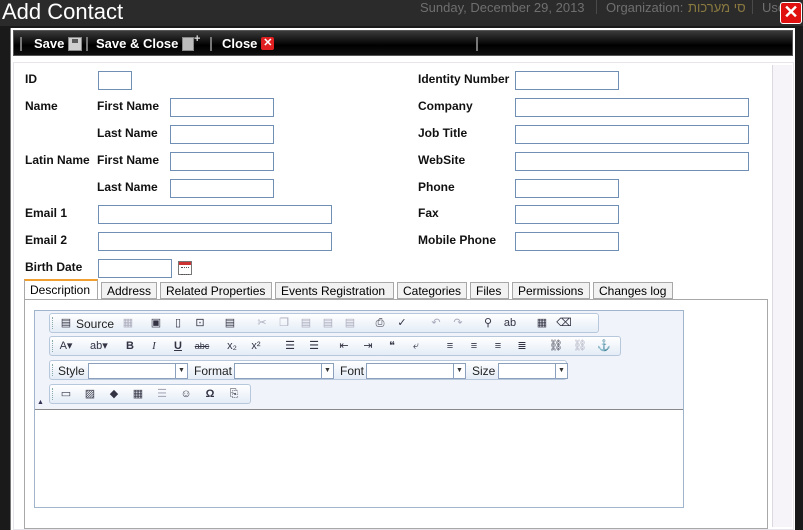 This screenshot has width=803, height=530. Describe the element at coordinates (130, 346) in the screenshot. I see `bold-icon: B` at that location.